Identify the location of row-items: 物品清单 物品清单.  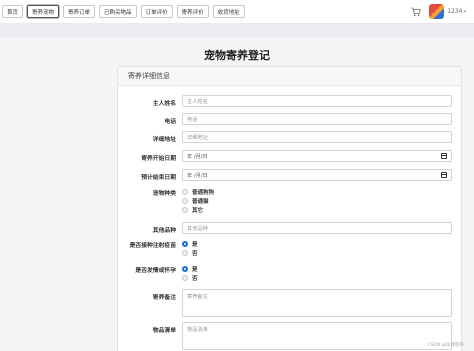
(290, 336).